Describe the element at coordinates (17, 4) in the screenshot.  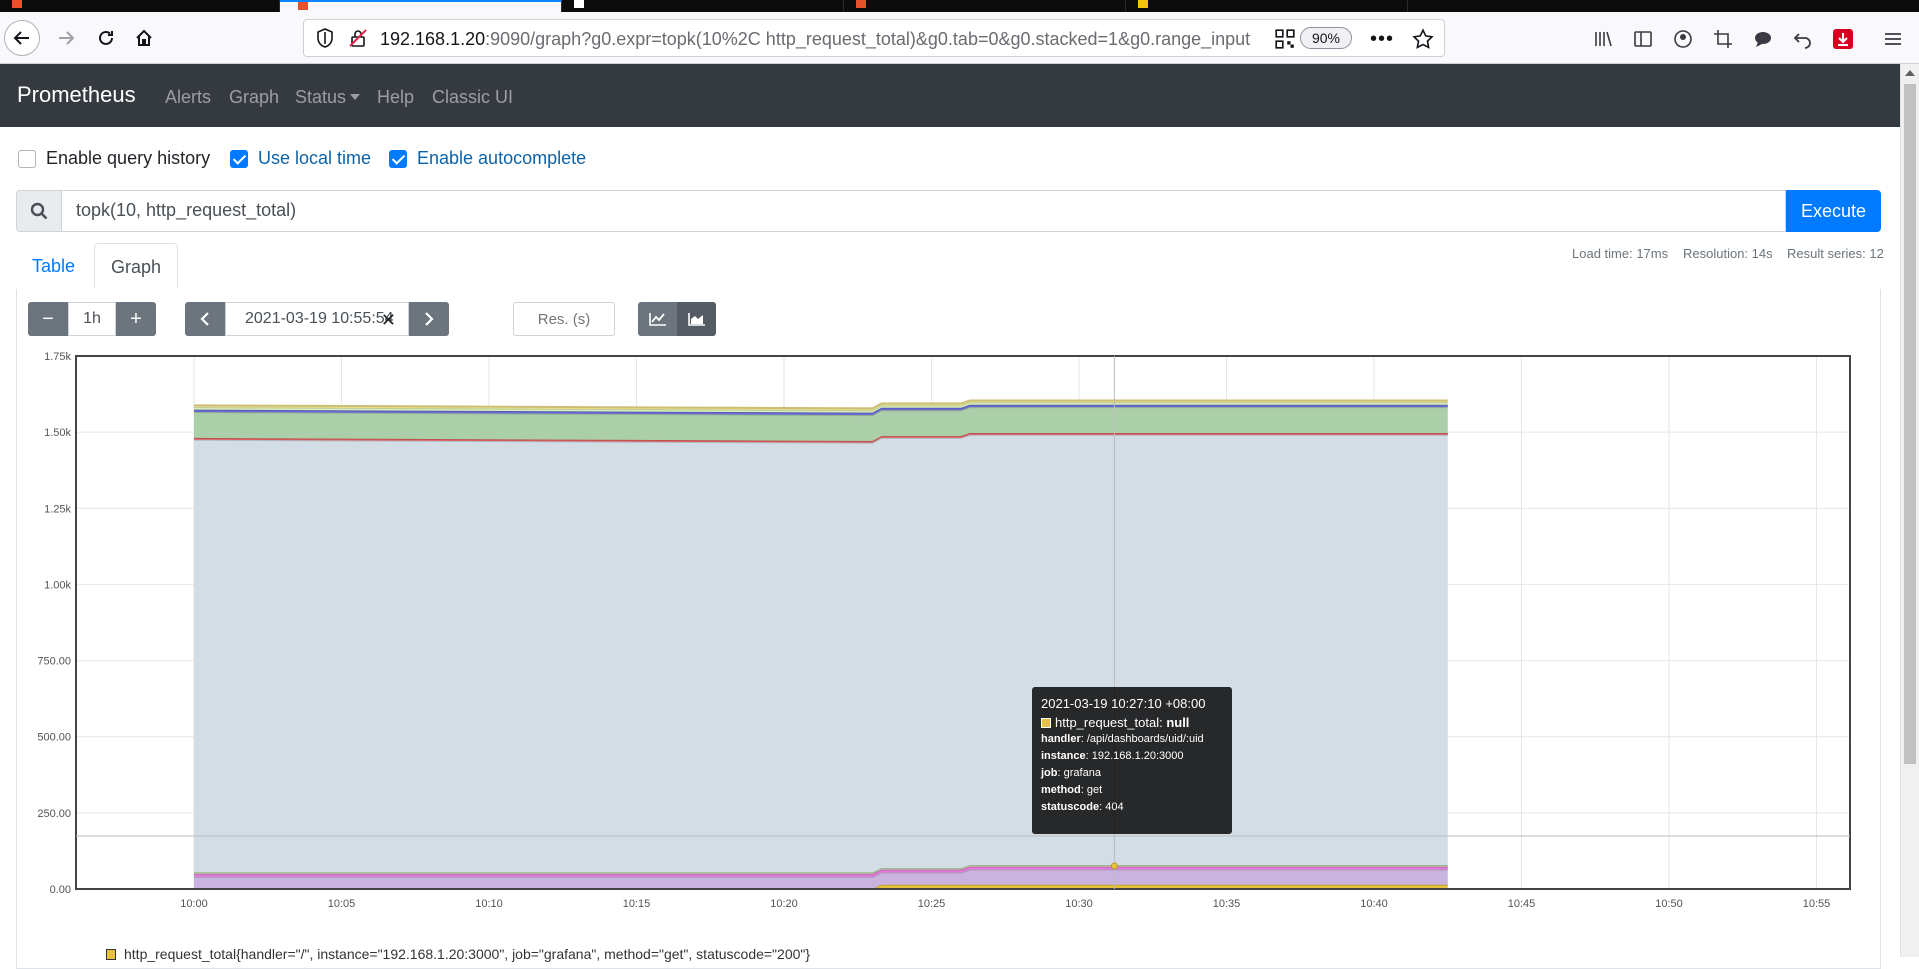
I see `prometheus-favicon-icon` at that location.